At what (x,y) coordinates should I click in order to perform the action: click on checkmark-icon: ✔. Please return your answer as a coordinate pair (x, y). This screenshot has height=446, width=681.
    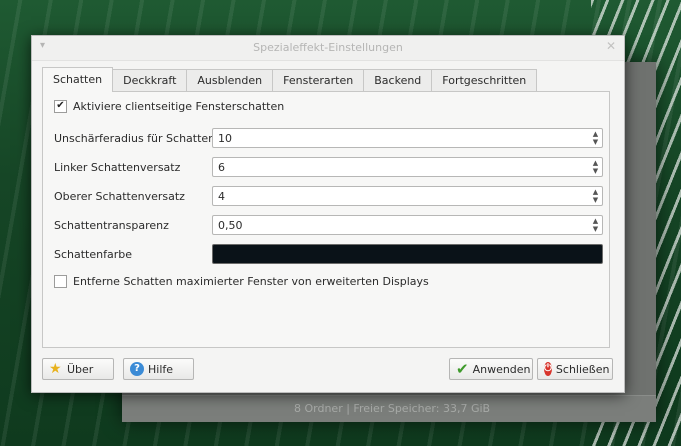
    Looking at the image, I should click on (462, 369).